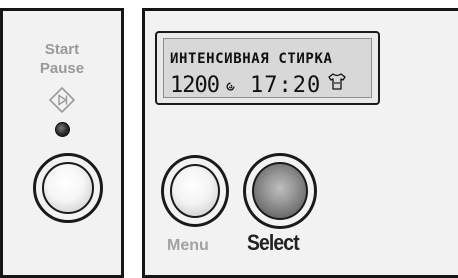  I want to click on status-led, so click(62, 129).